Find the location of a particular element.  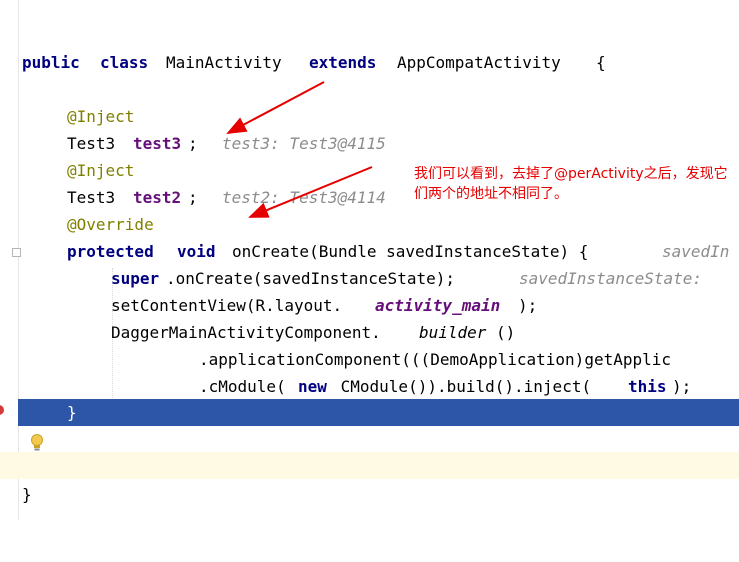

arrow-to-test2 is located at coordinates (310, 192).